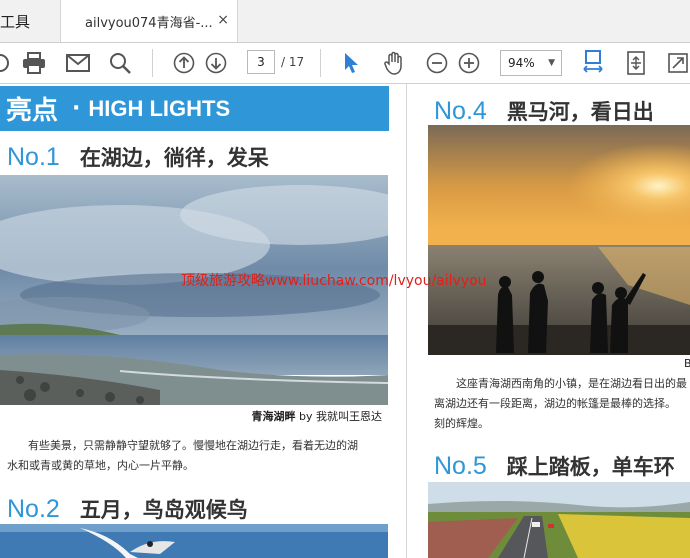  Describe the element at coordinates (469, 63) in the screenshot. I see `zoom-in-icon` at that location.